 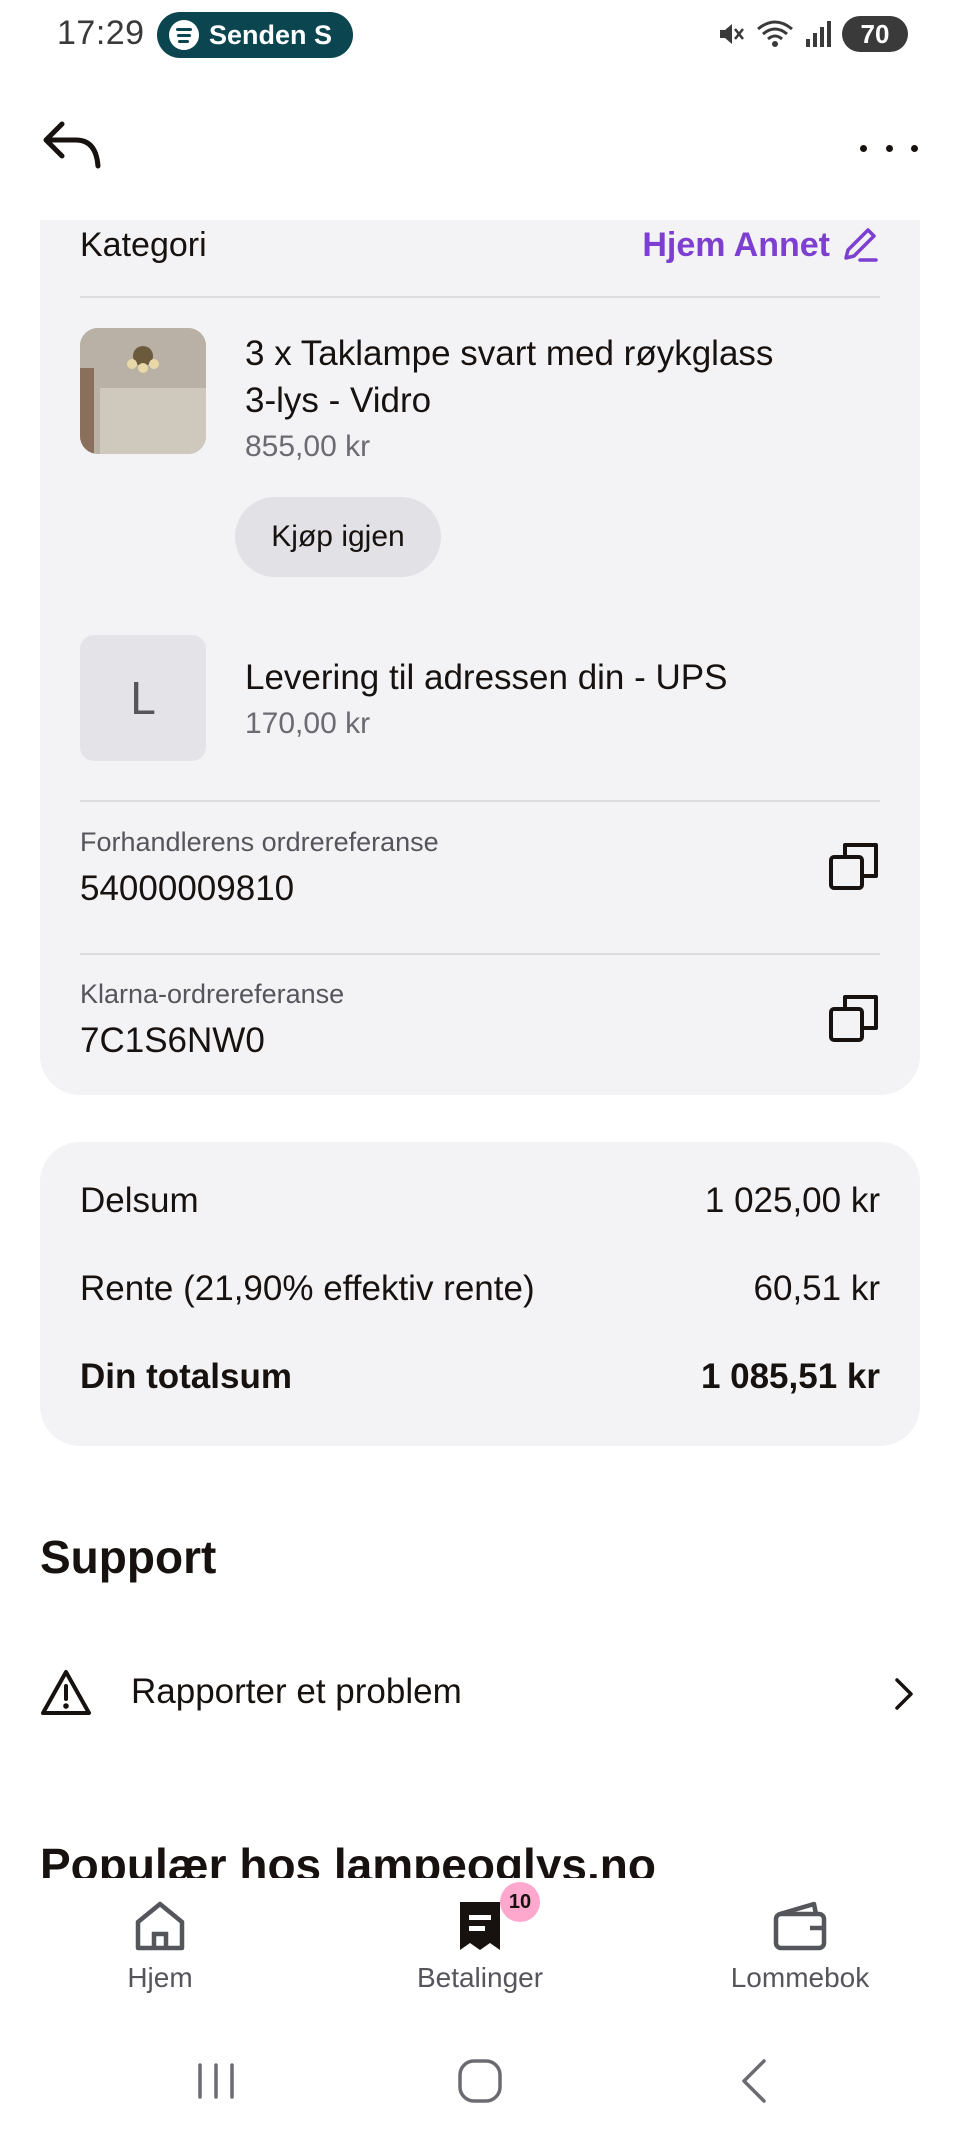 I want to click on merchant-ref-value: 54000009810, so click(x=187, y=888).